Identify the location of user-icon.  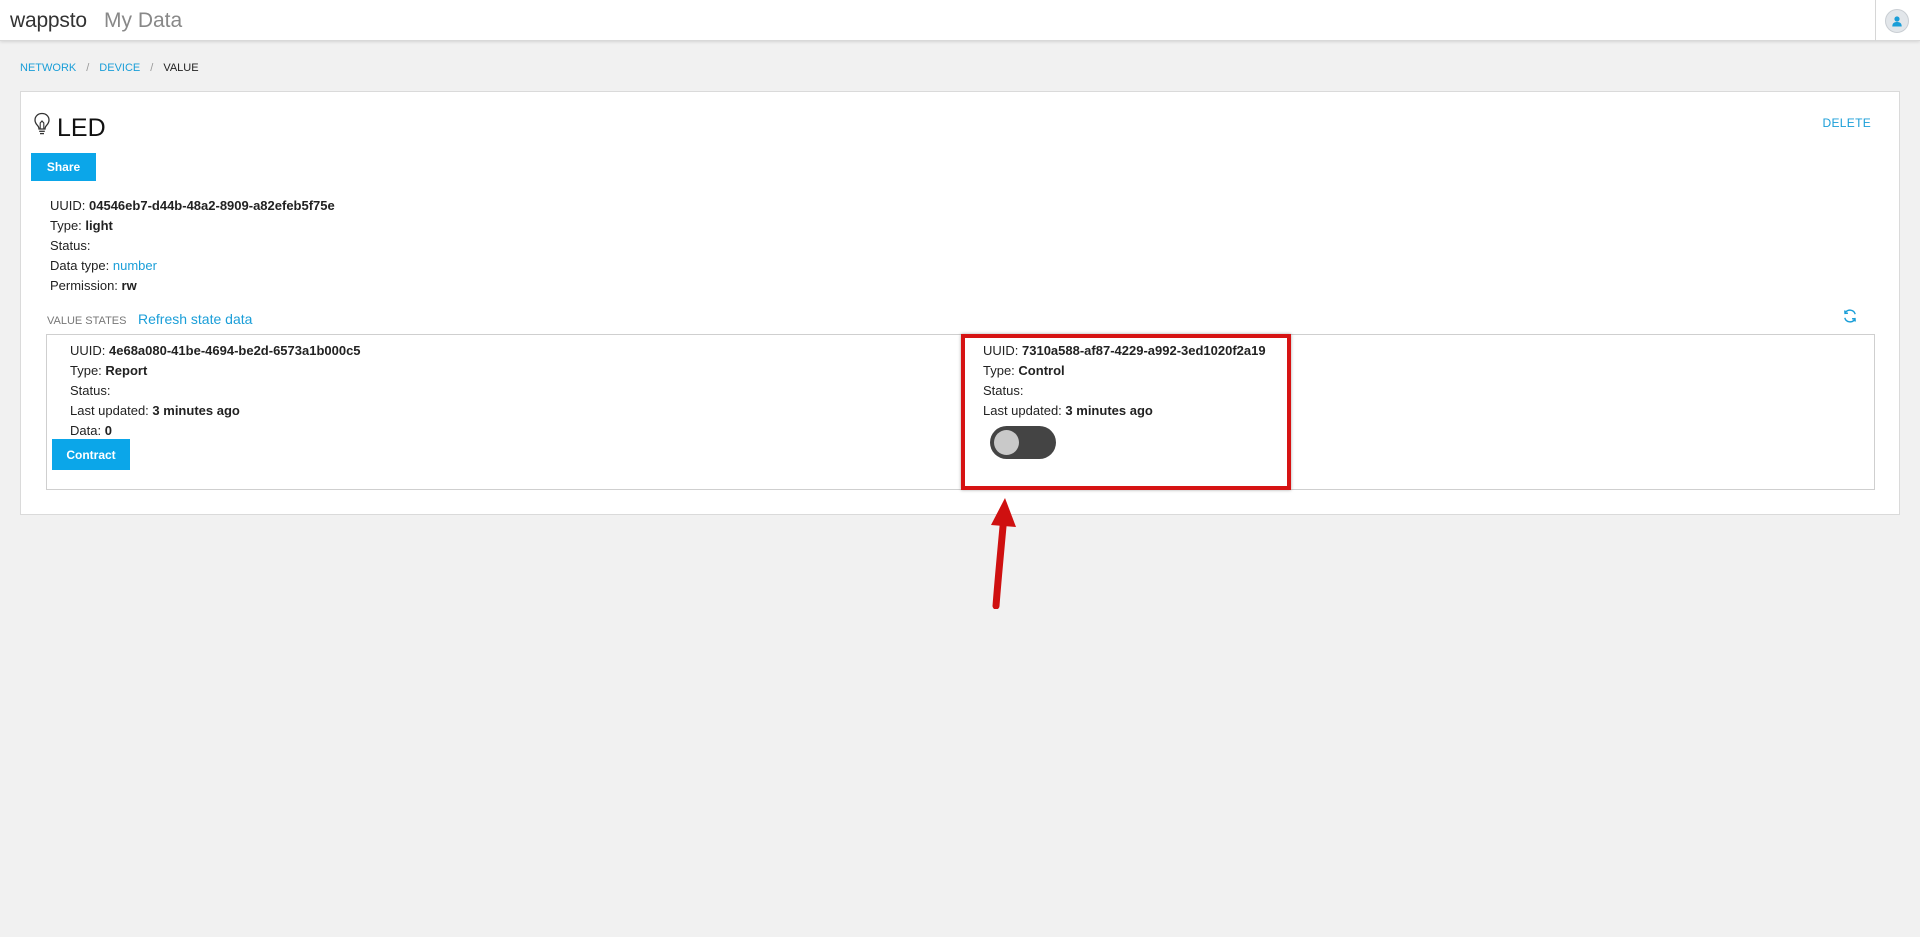
(1897, 21).